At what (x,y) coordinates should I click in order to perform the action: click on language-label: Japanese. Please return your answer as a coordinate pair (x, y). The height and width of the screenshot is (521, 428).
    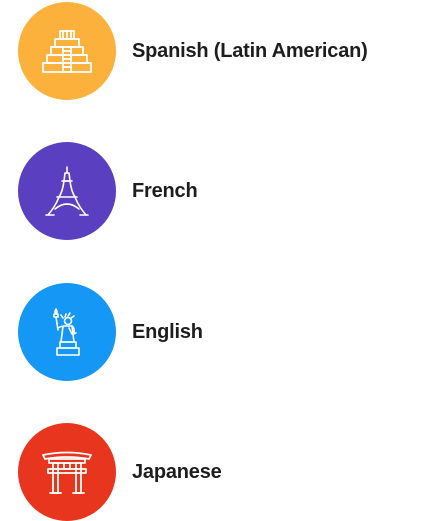
    Looking at the image, I should click on (177, 471).